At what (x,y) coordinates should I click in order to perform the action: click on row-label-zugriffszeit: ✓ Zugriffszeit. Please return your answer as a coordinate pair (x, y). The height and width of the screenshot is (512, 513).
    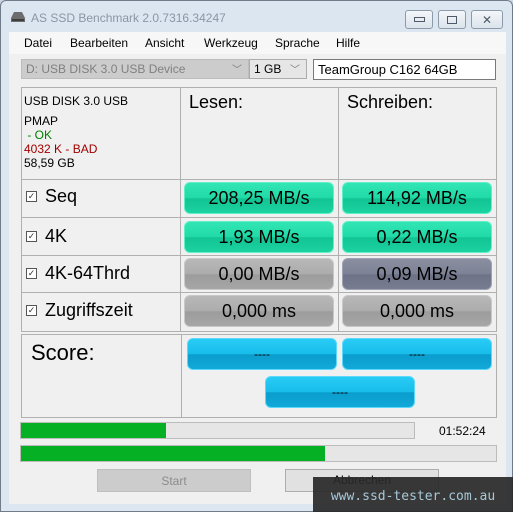
    Looking at the image, I should click on (79, 310).